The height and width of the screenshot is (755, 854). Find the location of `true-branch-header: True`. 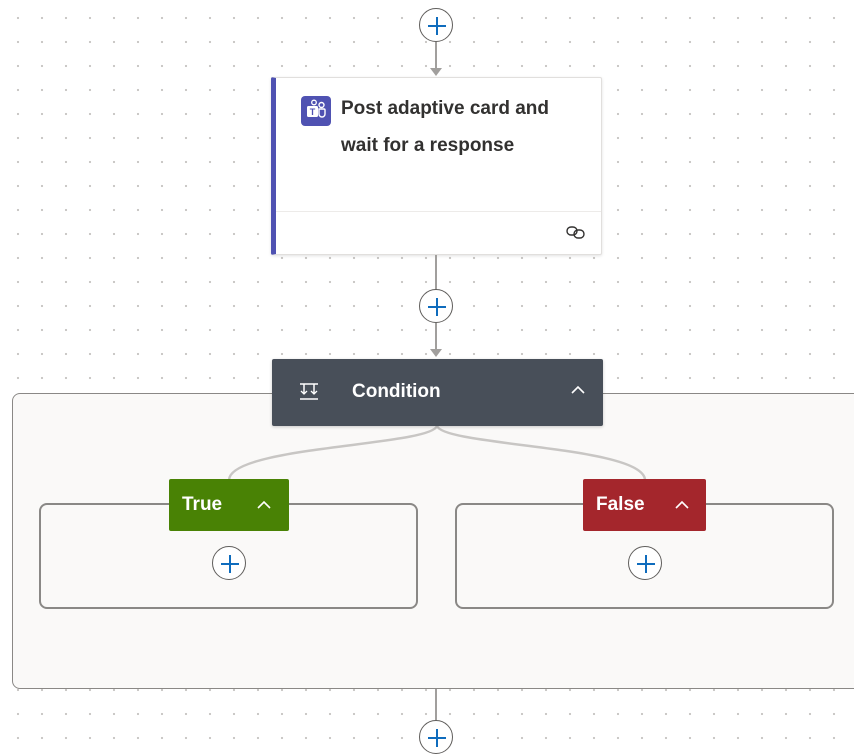

true-branch-header: True is located at coordinates (229, 505).